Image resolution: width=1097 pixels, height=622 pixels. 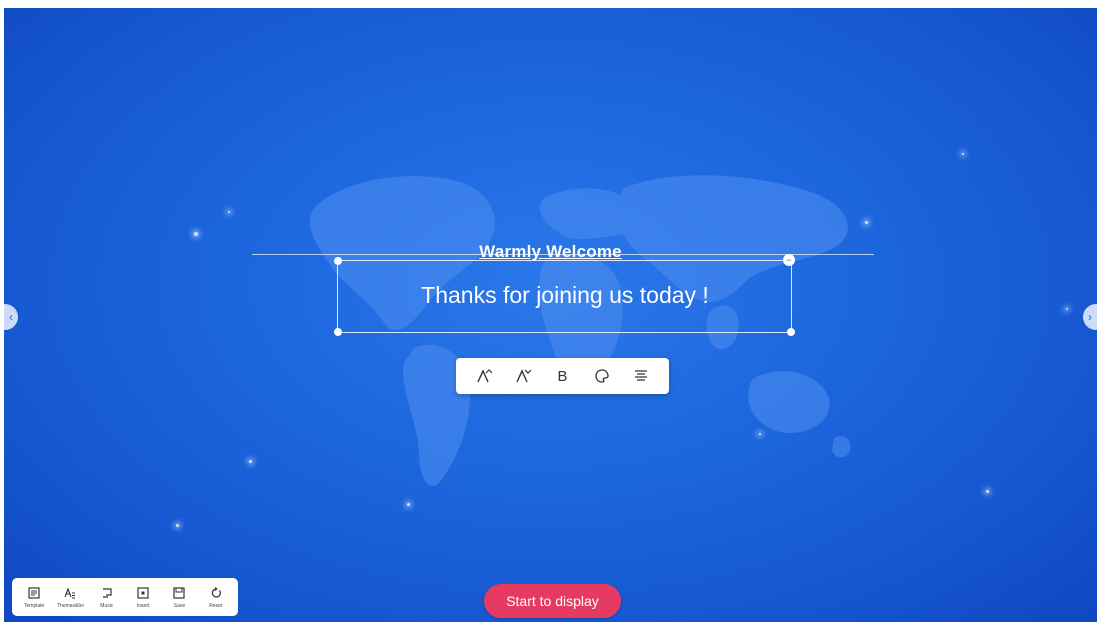 I want to click on resize-handle-top-left, so click(x=338, y=261).